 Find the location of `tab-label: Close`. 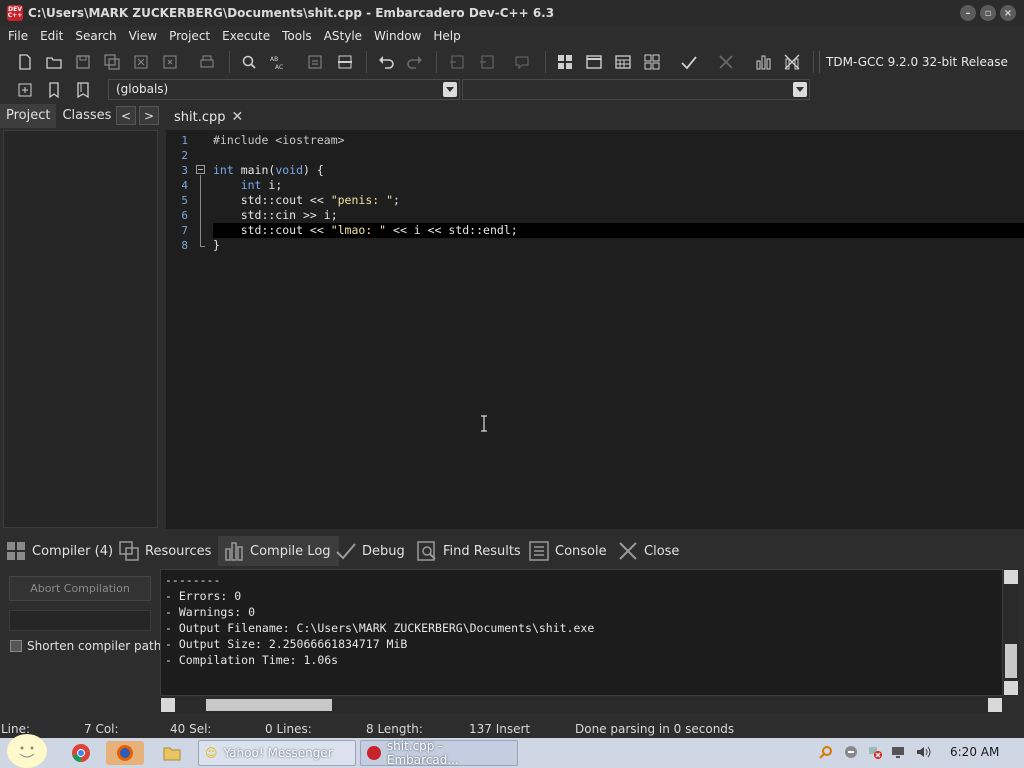

tab-label: Close is located at coordinates (662, 551).